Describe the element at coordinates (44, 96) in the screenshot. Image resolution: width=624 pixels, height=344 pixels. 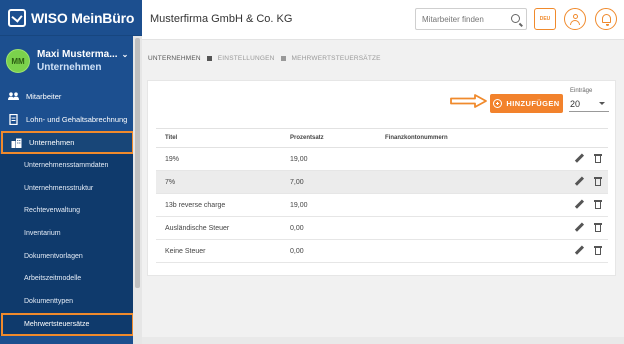
I see `sidebar-item-label: Mitarbeiter` at that location.